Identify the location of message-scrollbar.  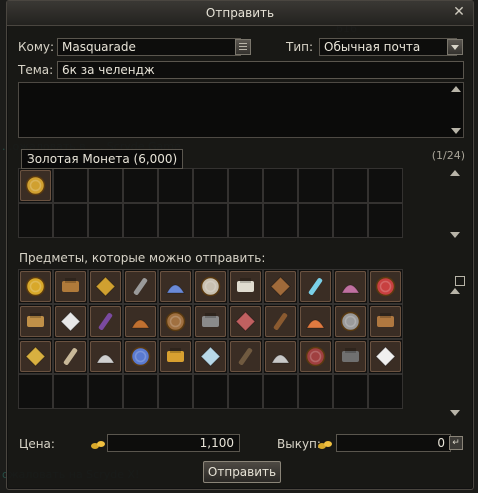
(456, 110).